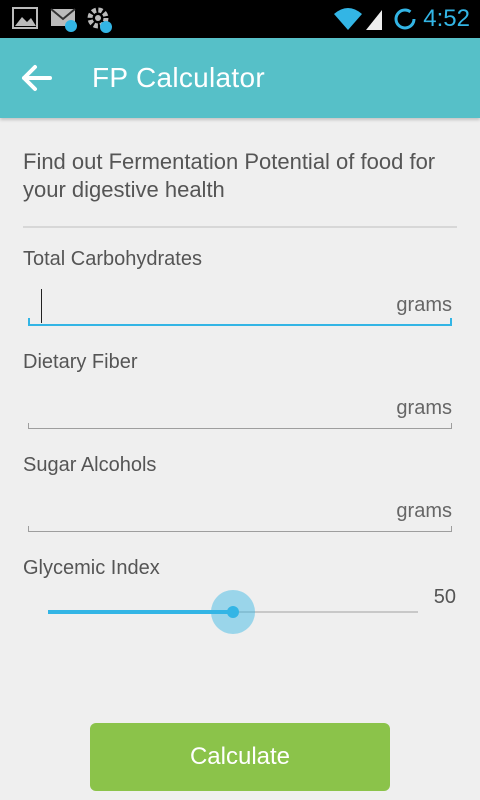  I want to click on slider-thumb, so click(233, 612).